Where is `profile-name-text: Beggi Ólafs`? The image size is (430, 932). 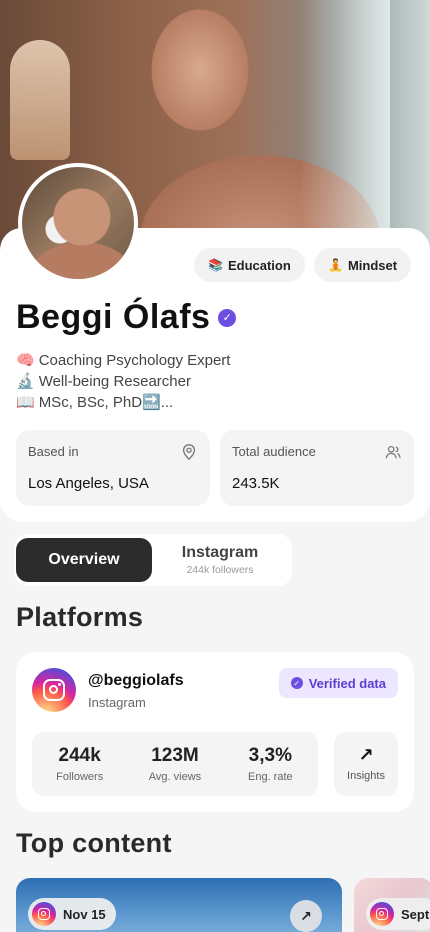
profile-name-text: Beggi Ólafs is located at coordinates (113, 317).